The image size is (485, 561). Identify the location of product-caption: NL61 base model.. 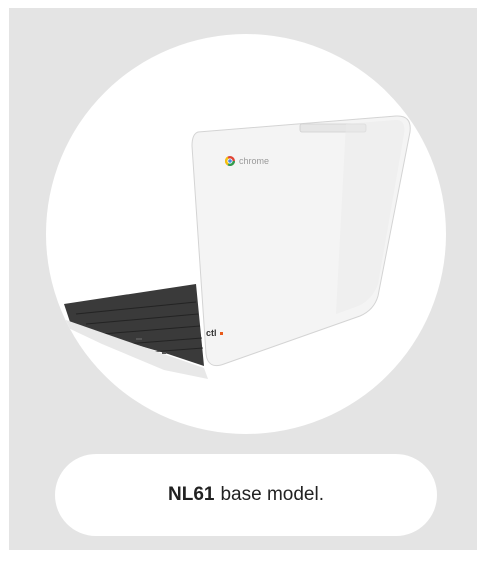
(246, 495).